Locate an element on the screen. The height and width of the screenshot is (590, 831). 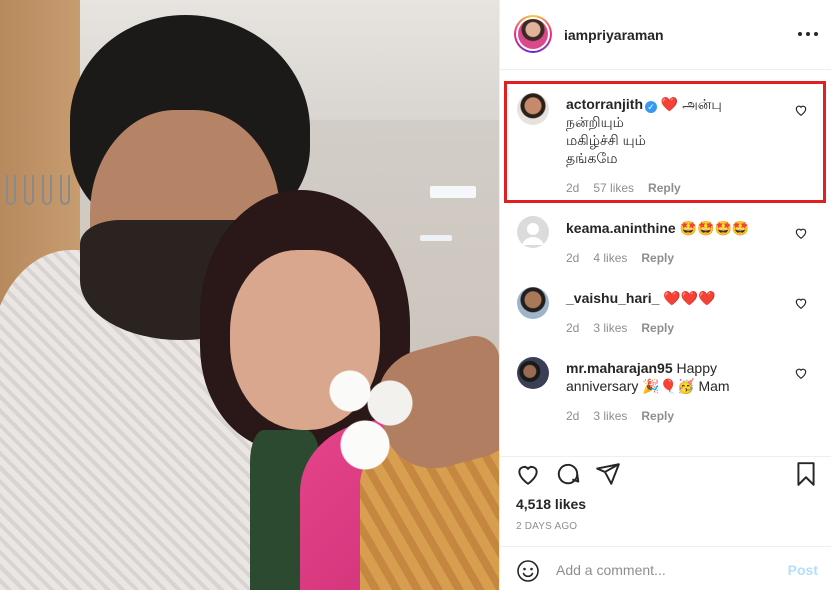
comment-body: mr.maharajan95 Happy anniversary 🎉🎈🥳 Mam is located at coordinates (676, 377).